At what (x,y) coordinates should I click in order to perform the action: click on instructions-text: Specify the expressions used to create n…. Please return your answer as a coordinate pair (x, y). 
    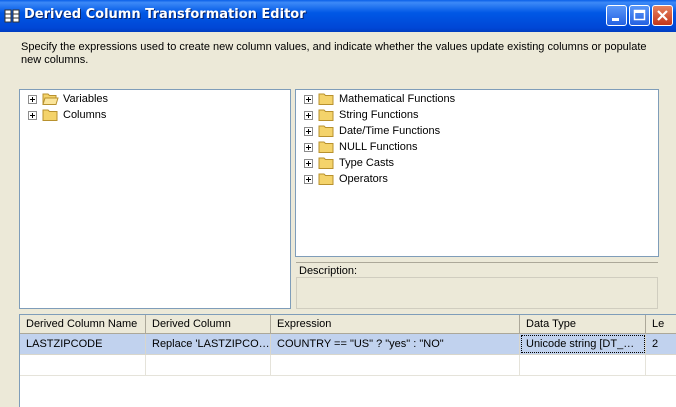
    Looking at the image, I should click on (334, 53).